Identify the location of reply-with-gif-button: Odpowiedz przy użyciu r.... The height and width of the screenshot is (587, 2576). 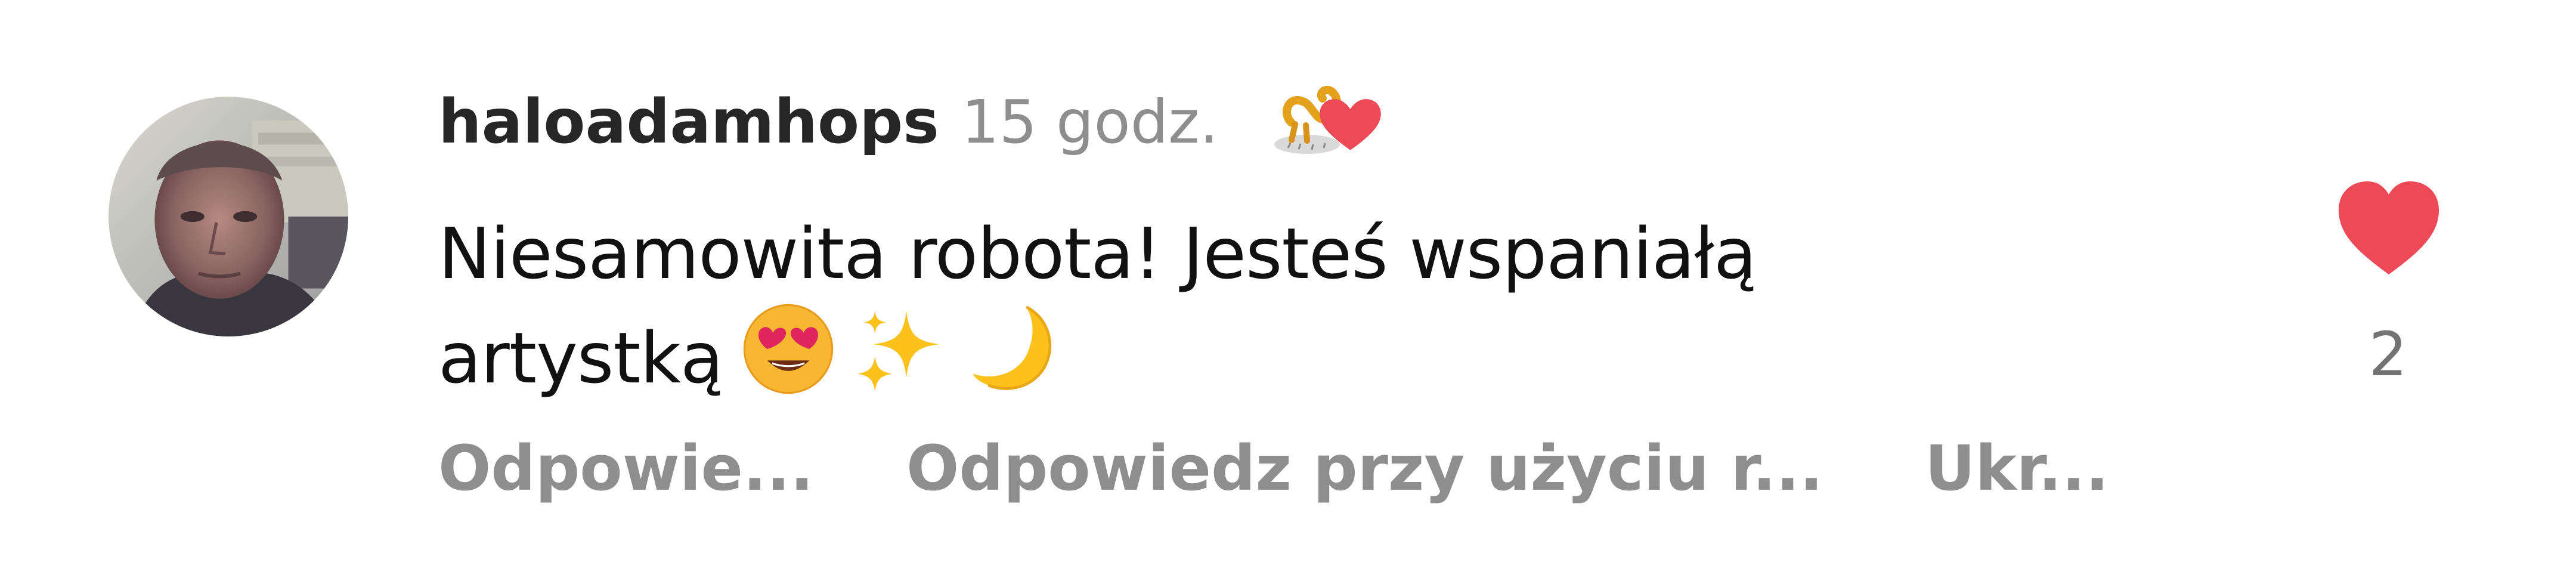
(1365, 469).